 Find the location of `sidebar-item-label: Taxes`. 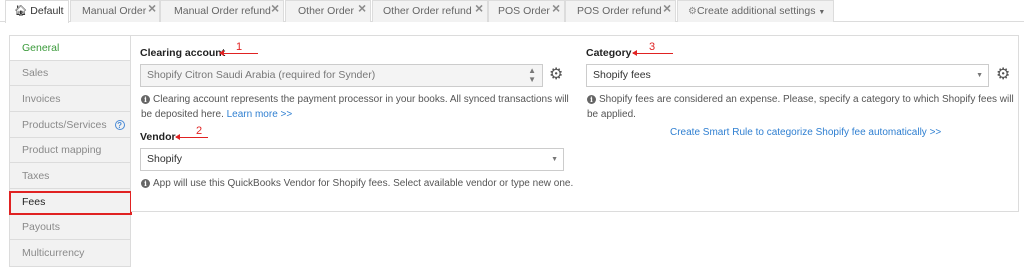

sidebar-item-label: Taxes is located at coordinates (36, 176).